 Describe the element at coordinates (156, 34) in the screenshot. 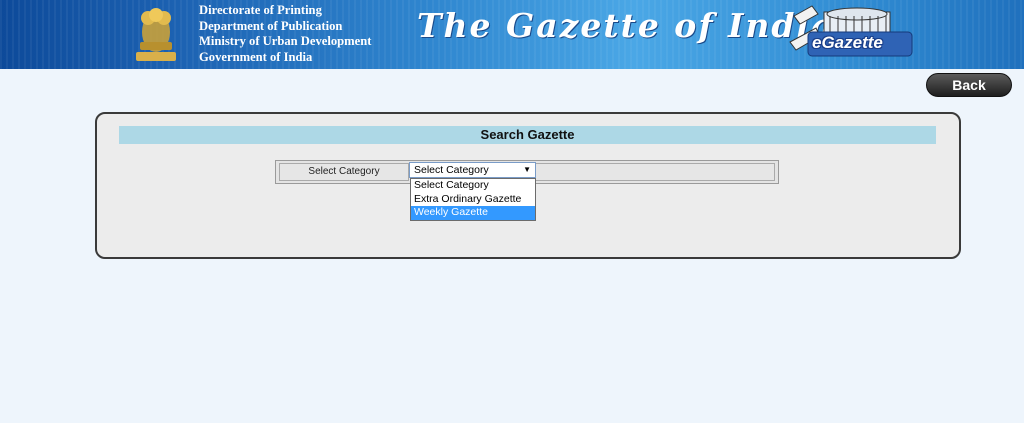

I see `national-emblem-icon` at that location.